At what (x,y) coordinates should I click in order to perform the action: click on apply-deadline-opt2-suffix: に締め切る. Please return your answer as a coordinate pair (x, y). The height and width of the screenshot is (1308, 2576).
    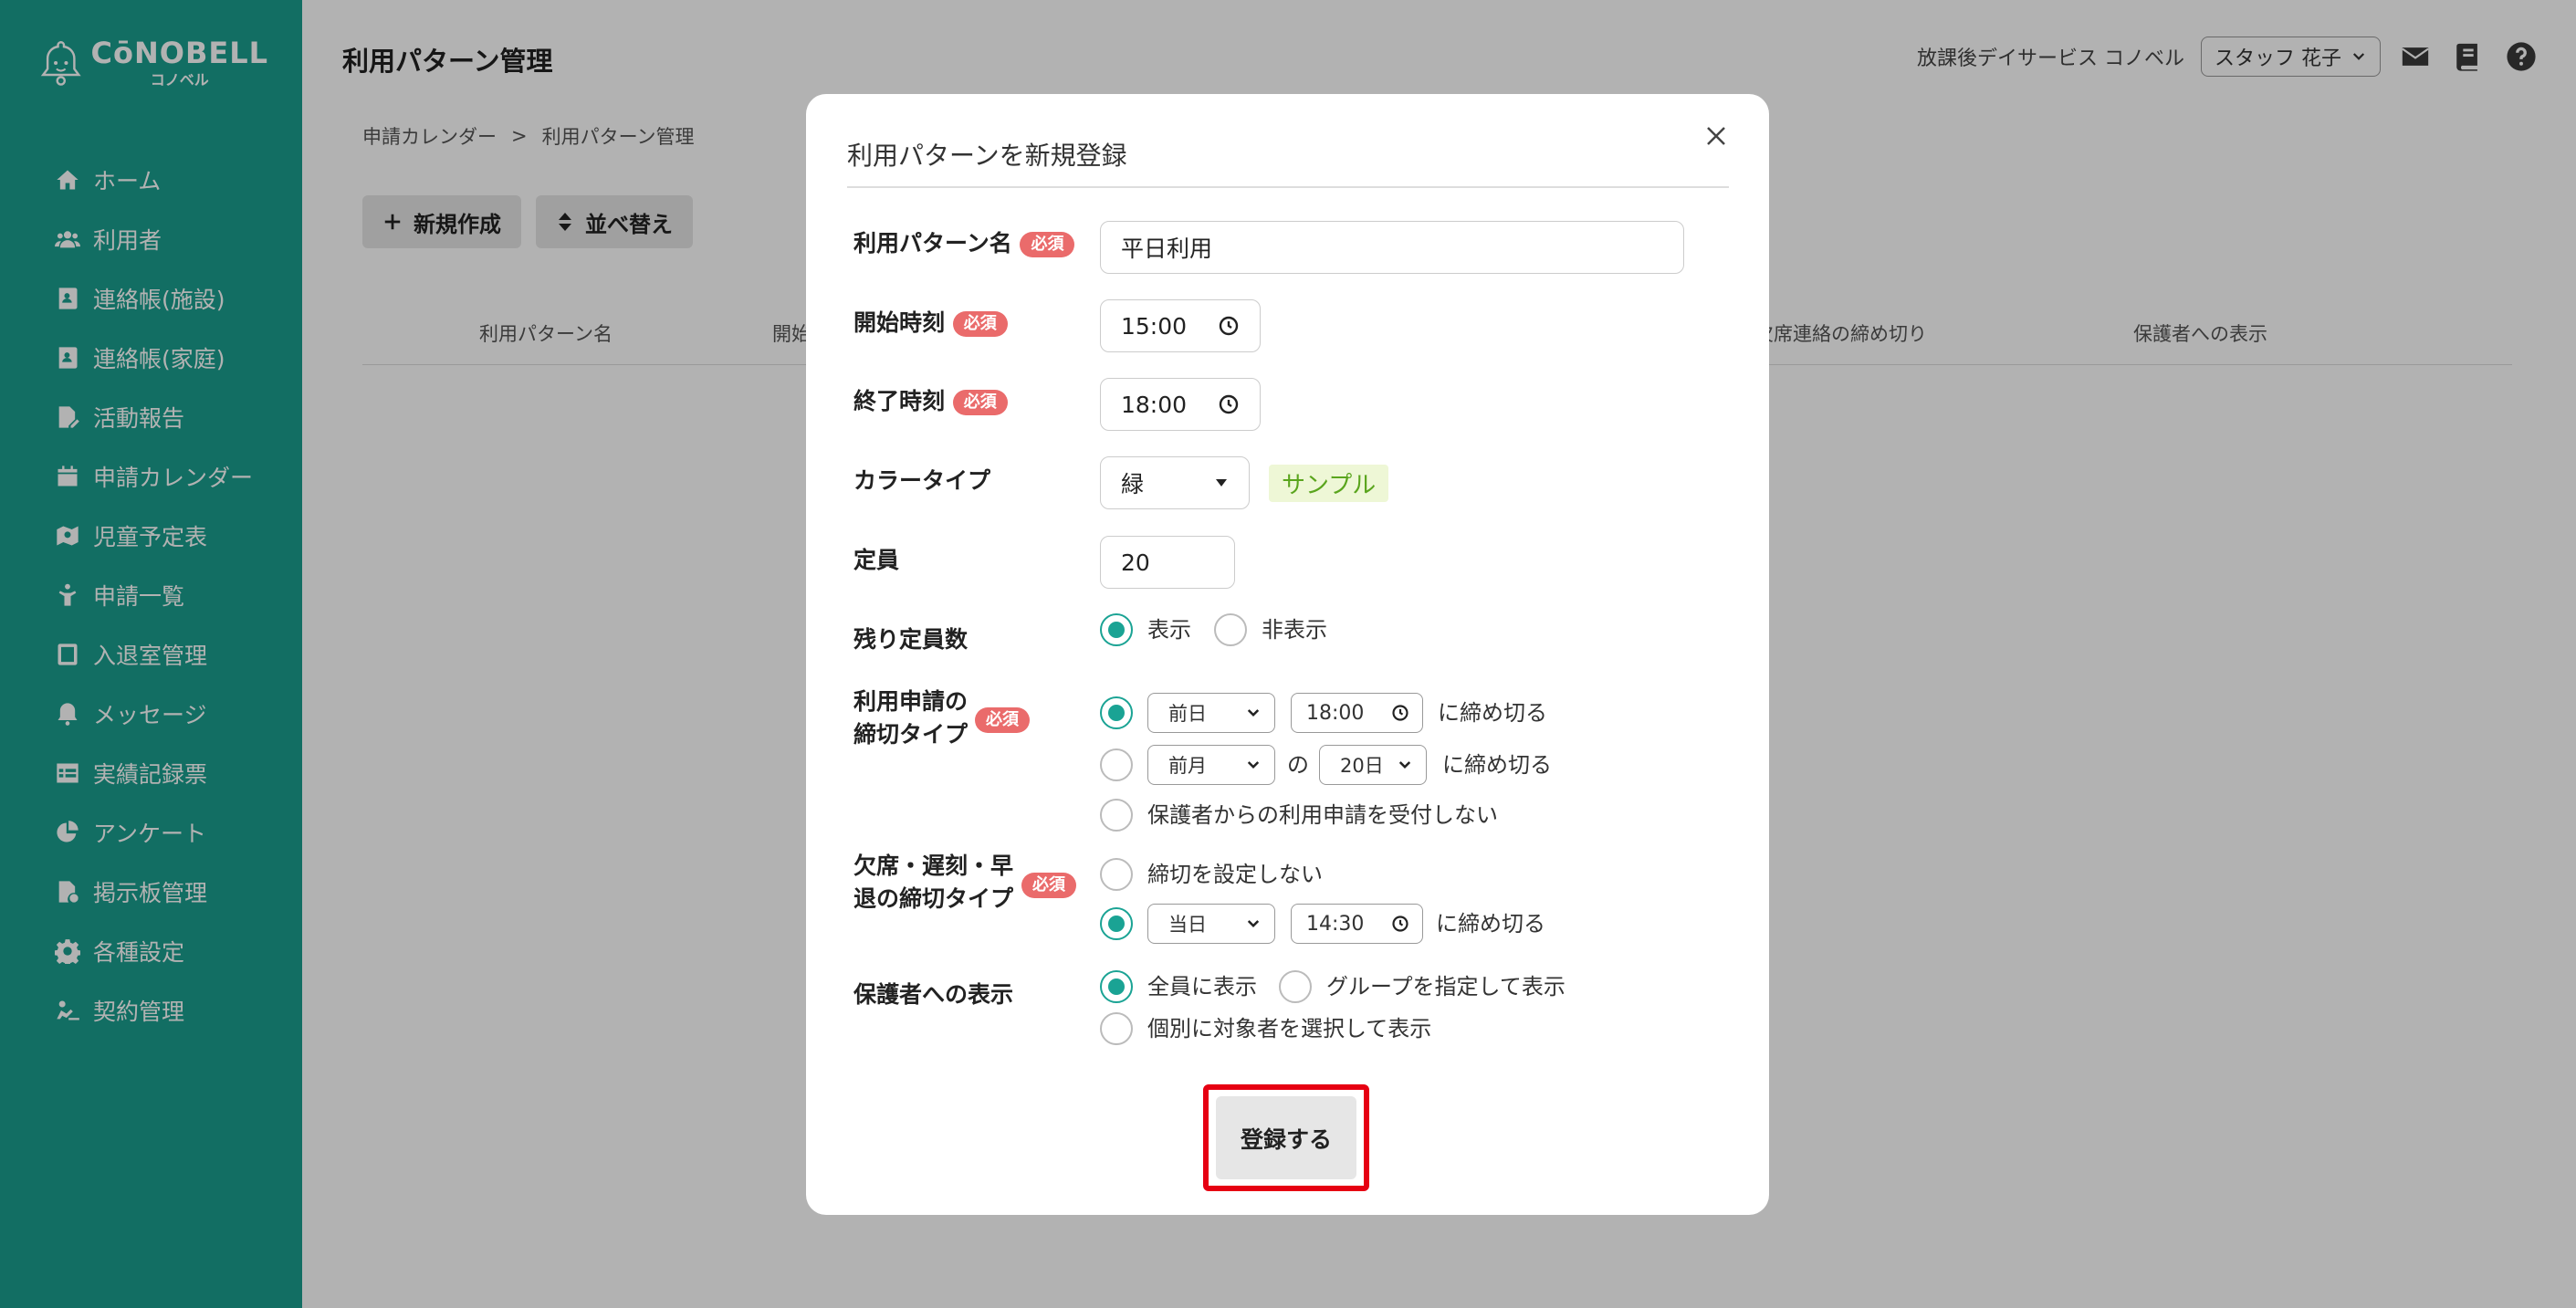
    Looking at the image, I should click on (1497, 765).